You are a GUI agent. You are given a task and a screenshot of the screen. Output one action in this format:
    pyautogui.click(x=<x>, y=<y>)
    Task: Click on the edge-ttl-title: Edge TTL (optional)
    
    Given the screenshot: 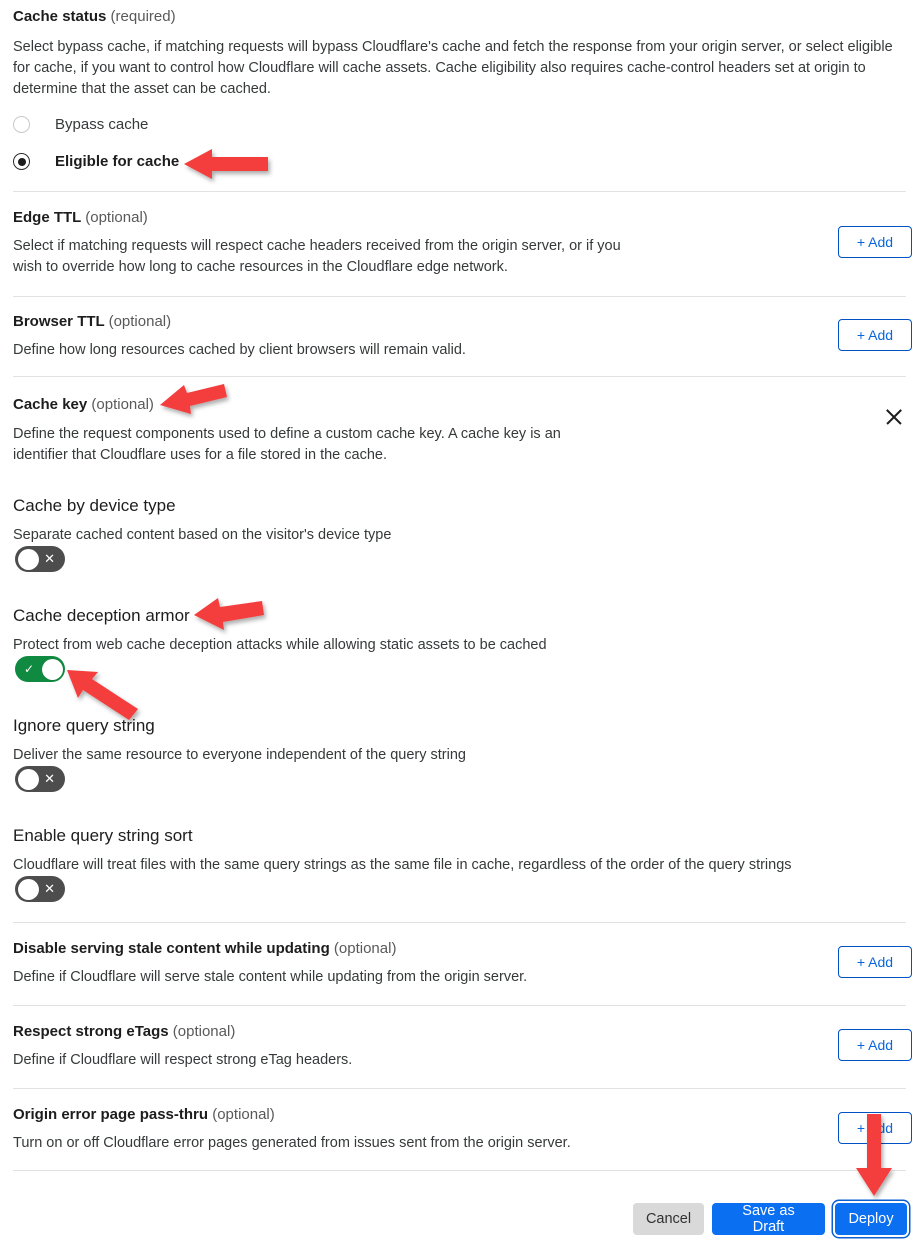 What is the action you would take?
    pyautogui.click(x=80, y=218)
    